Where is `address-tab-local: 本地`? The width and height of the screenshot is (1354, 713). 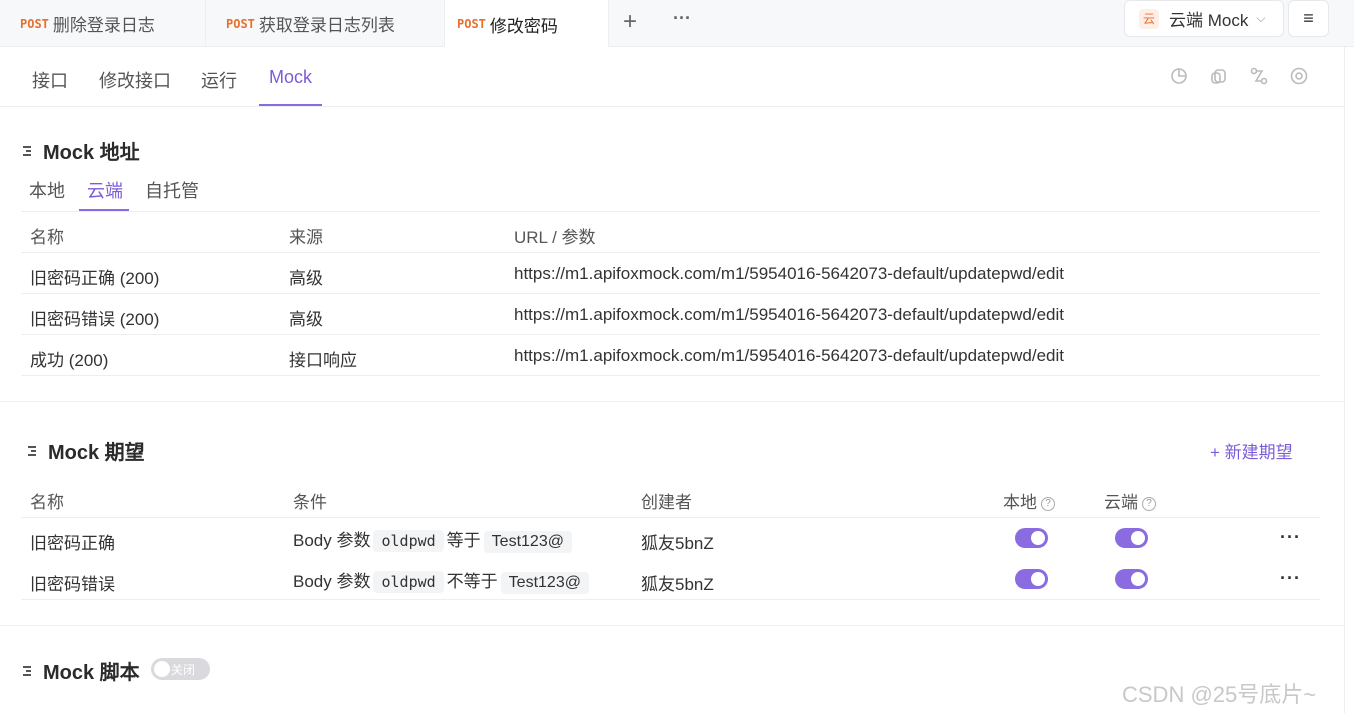 address-tab-local: 本地 is located at coordinates (47, 190).